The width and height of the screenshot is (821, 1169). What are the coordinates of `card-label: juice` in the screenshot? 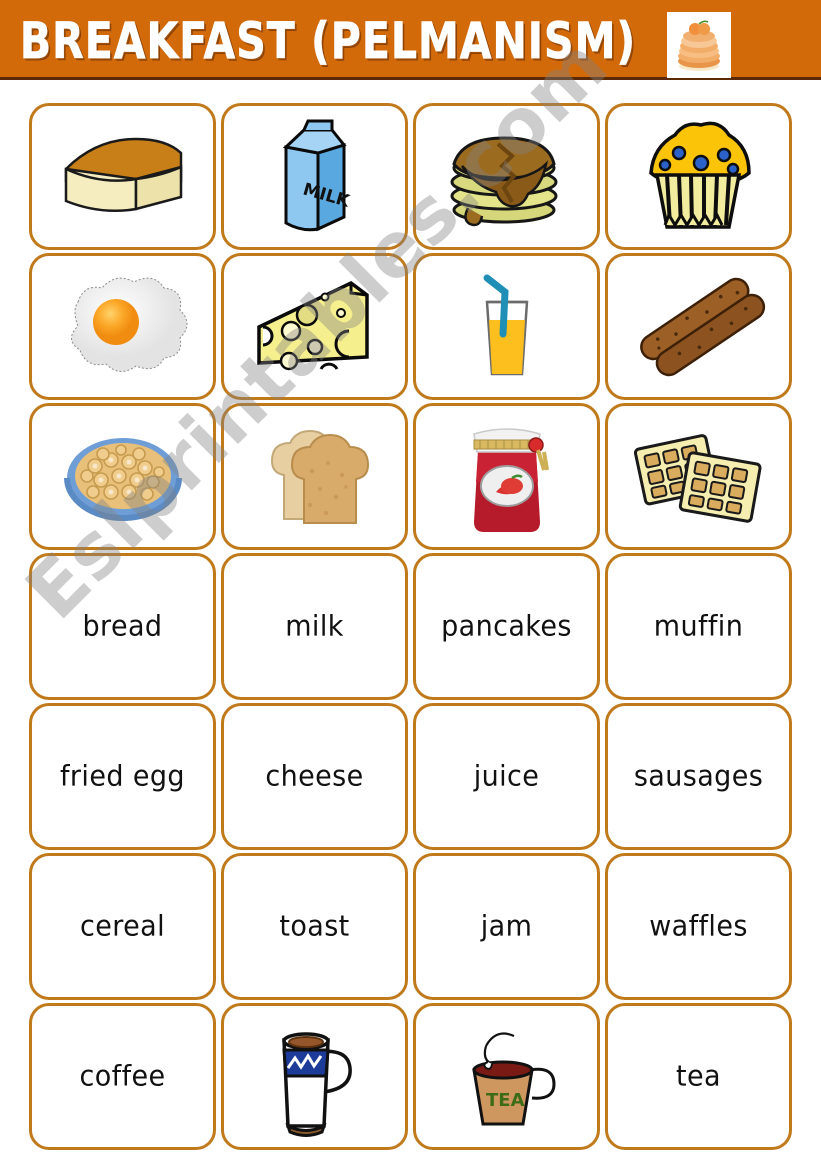 It's located at (506, 776).